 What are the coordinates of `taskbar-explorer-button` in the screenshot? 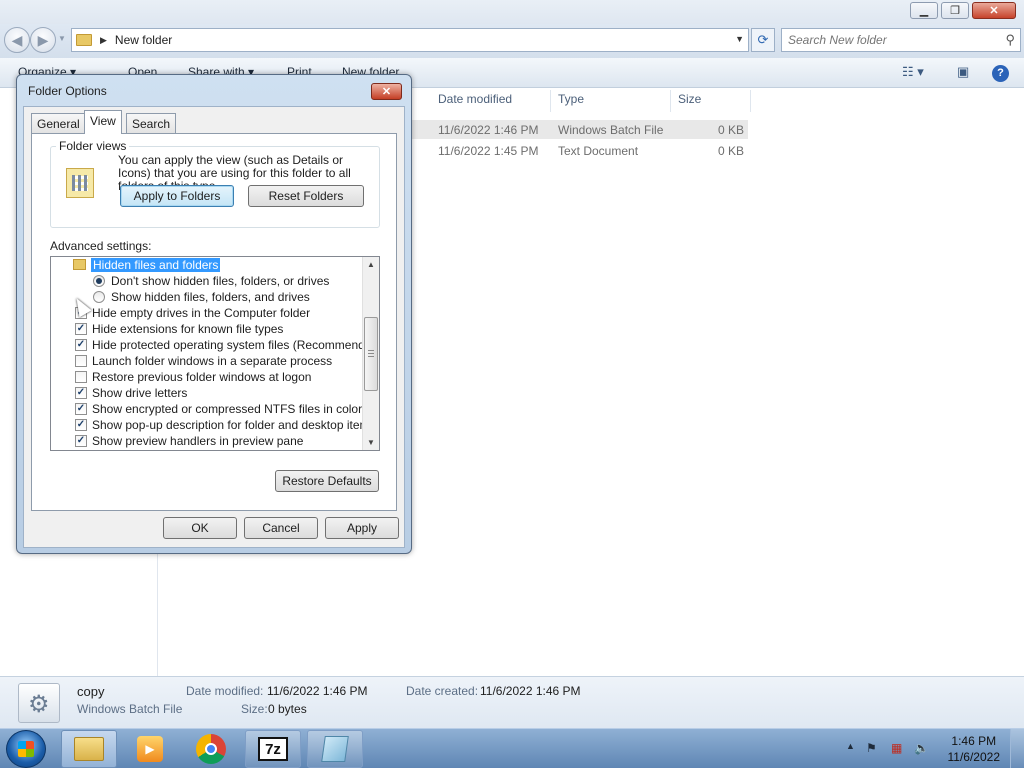 It's located at (89, 749).